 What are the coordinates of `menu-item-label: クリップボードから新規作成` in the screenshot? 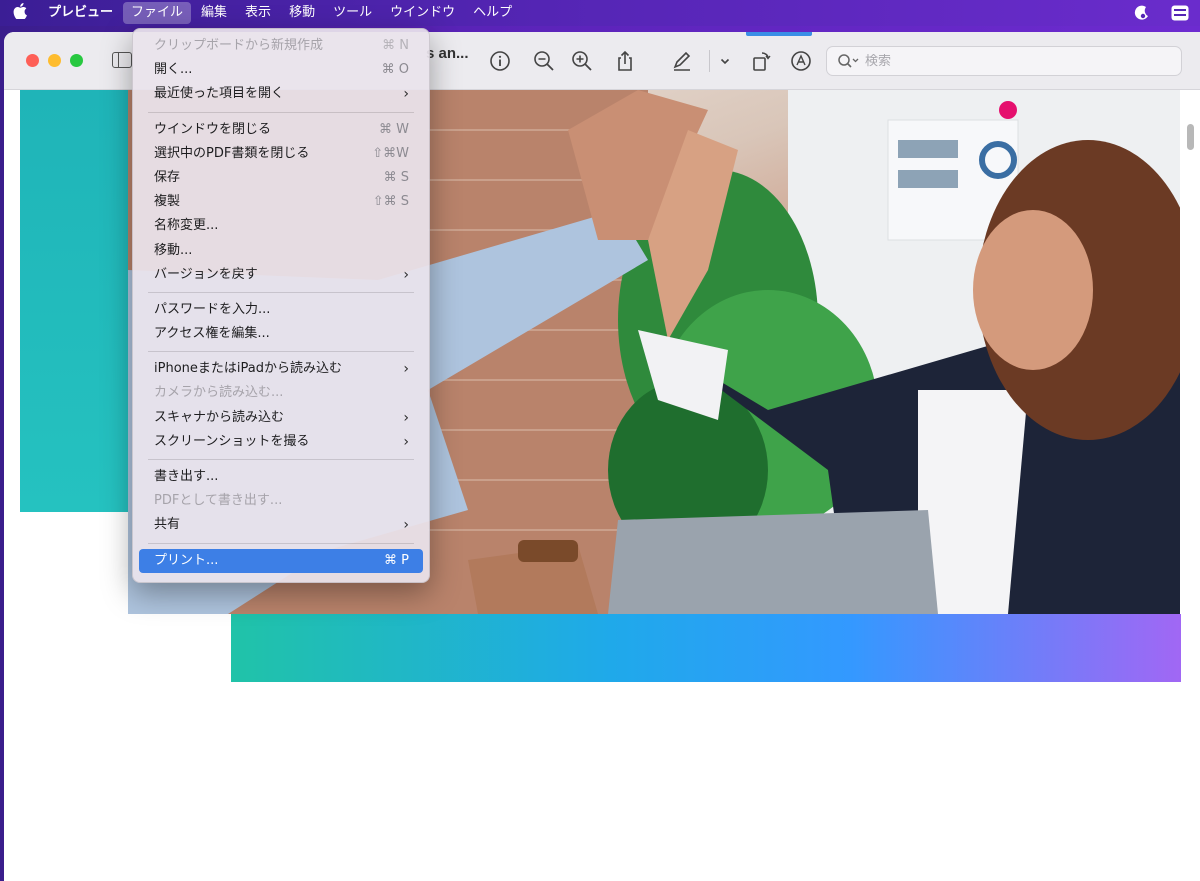 It's located at (239, 45).